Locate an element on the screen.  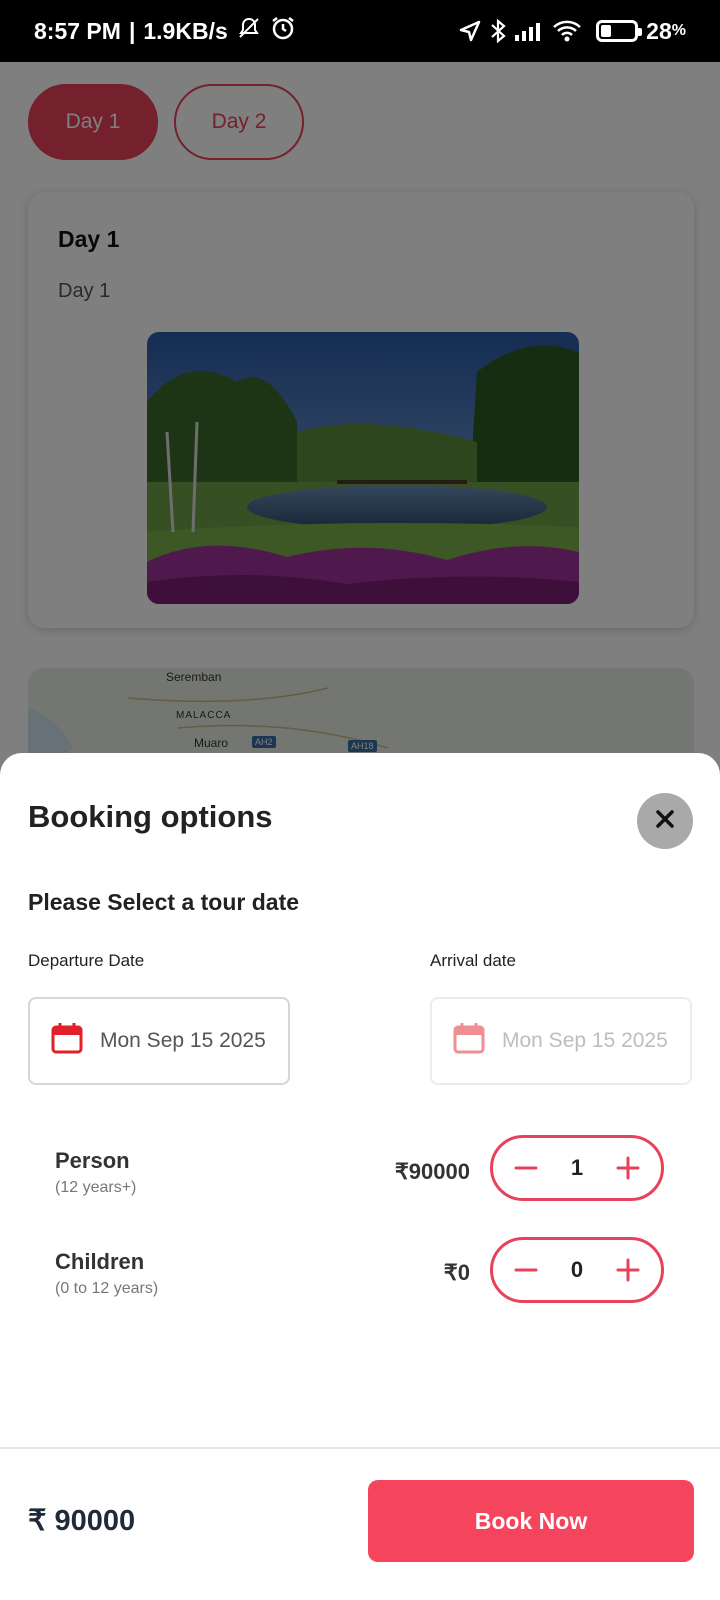
children-price: ₹0 is located at coordinates (456, 1272).